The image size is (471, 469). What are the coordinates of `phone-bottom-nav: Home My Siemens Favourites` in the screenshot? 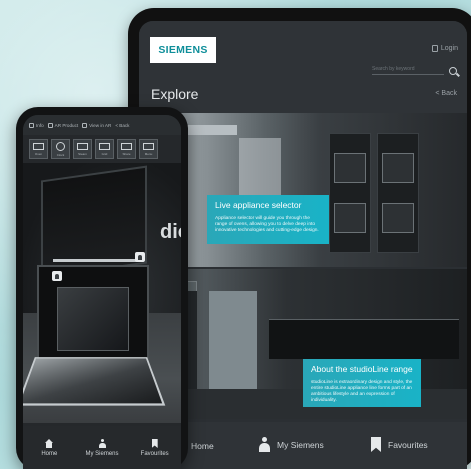 It's located at (102, 447).